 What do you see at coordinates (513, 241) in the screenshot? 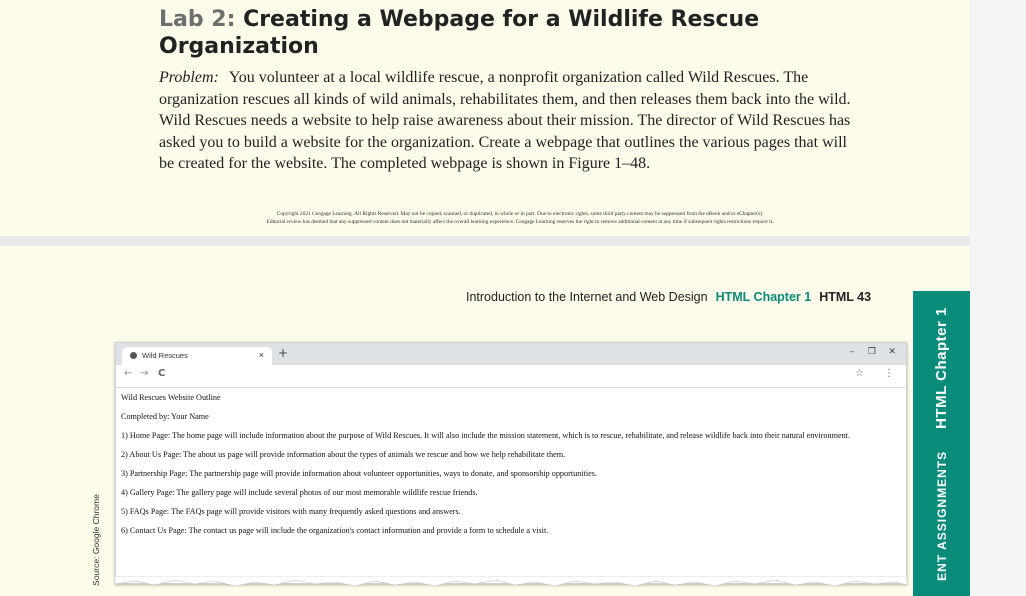
I see `page-gap` at bounding box center [513, 241].